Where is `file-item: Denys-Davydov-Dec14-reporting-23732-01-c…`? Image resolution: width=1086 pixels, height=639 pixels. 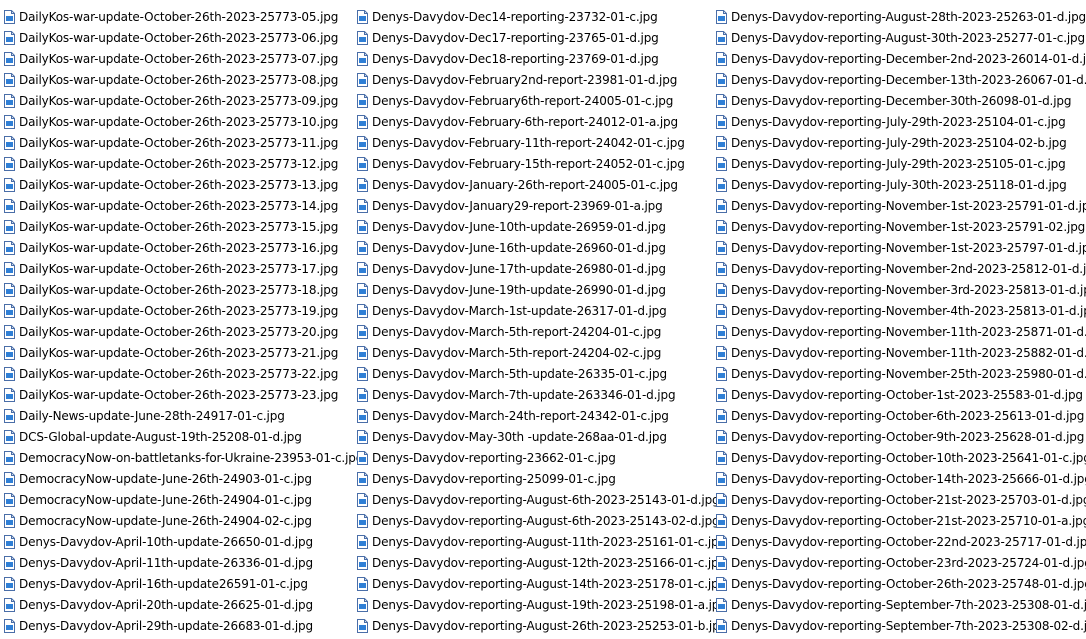
file-item: Denys-Davydov-Dec14-reporting-23732-01-c… is located at coordinates (534, 16).